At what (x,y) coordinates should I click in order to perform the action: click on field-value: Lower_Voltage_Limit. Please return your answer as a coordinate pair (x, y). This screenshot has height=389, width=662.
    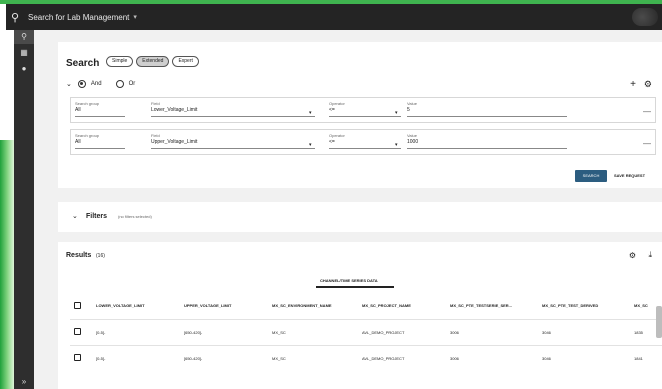
    Looking at the image, I should click on (174, 110).